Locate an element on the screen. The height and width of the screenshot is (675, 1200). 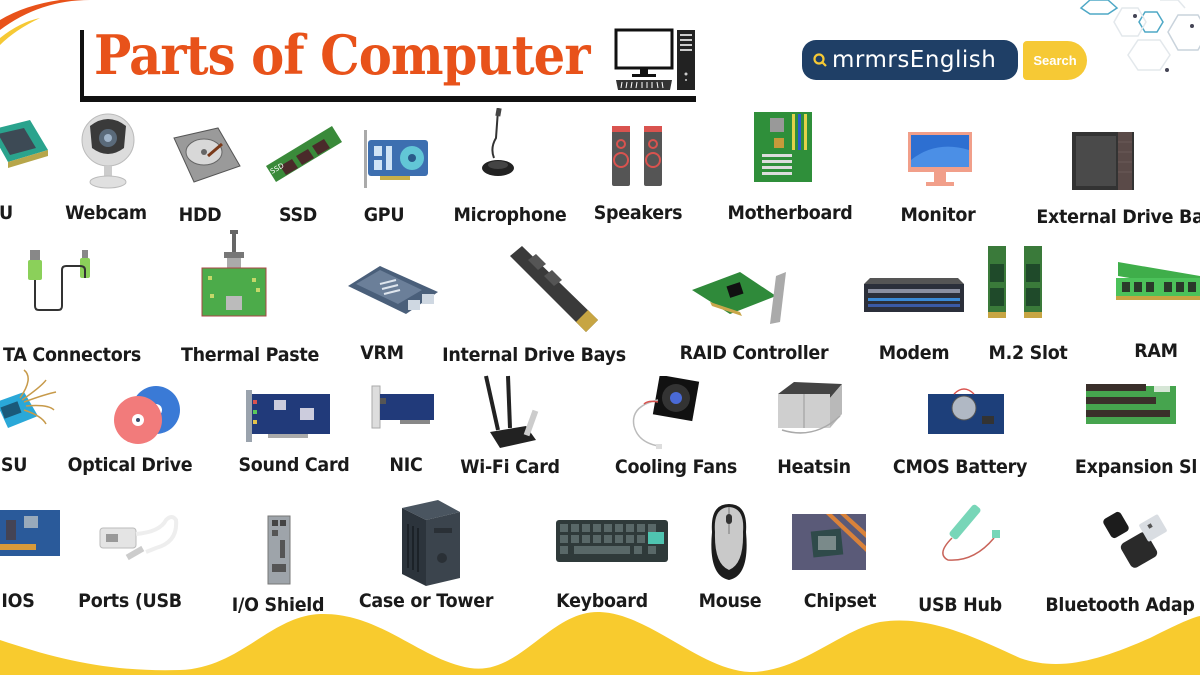
graphics-card-icon is located at coordinates (396, 159).